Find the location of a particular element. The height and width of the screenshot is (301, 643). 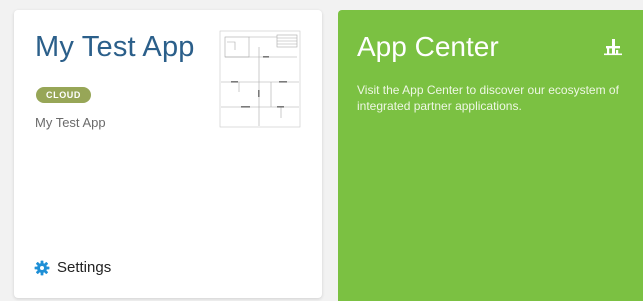

settings-button: Settings is located at coordinates (72, 267).